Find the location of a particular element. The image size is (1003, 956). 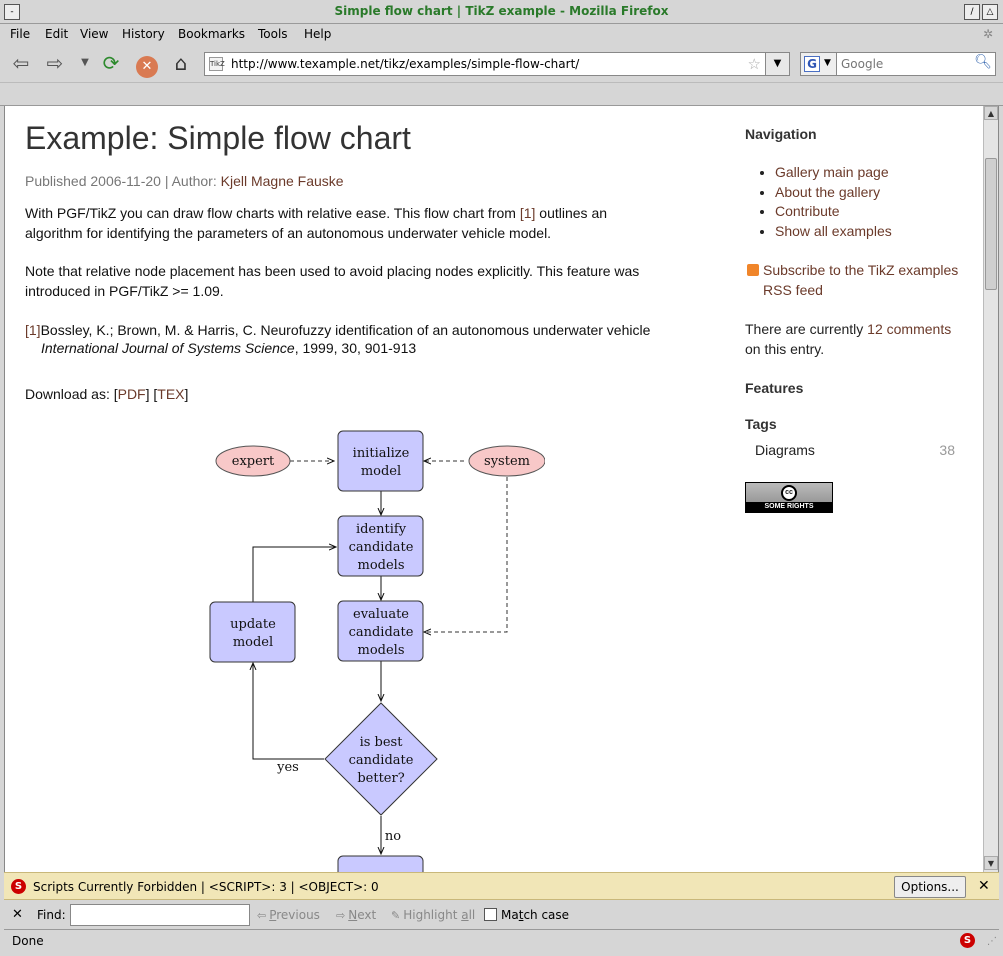

menu-edit: Edit is located at coordinates (56, 34).